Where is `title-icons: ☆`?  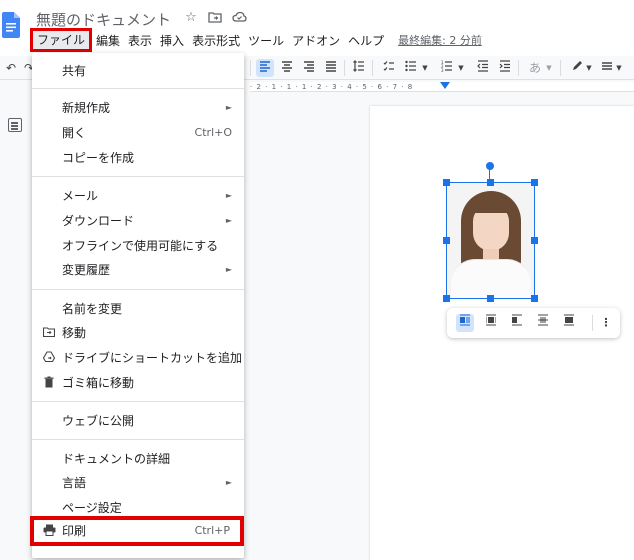
title-icons: ☆ is located at coordinates (215, 18).